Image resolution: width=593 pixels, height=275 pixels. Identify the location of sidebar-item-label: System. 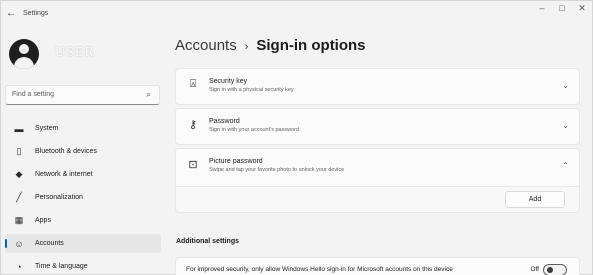
(47, 128).